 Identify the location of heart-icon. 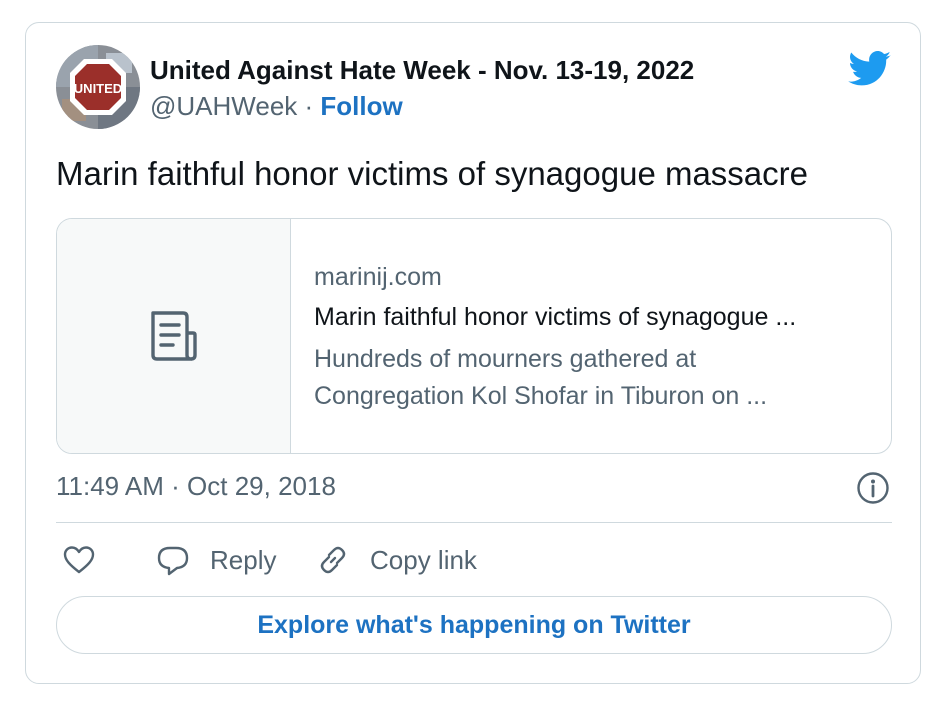
(79, 560).